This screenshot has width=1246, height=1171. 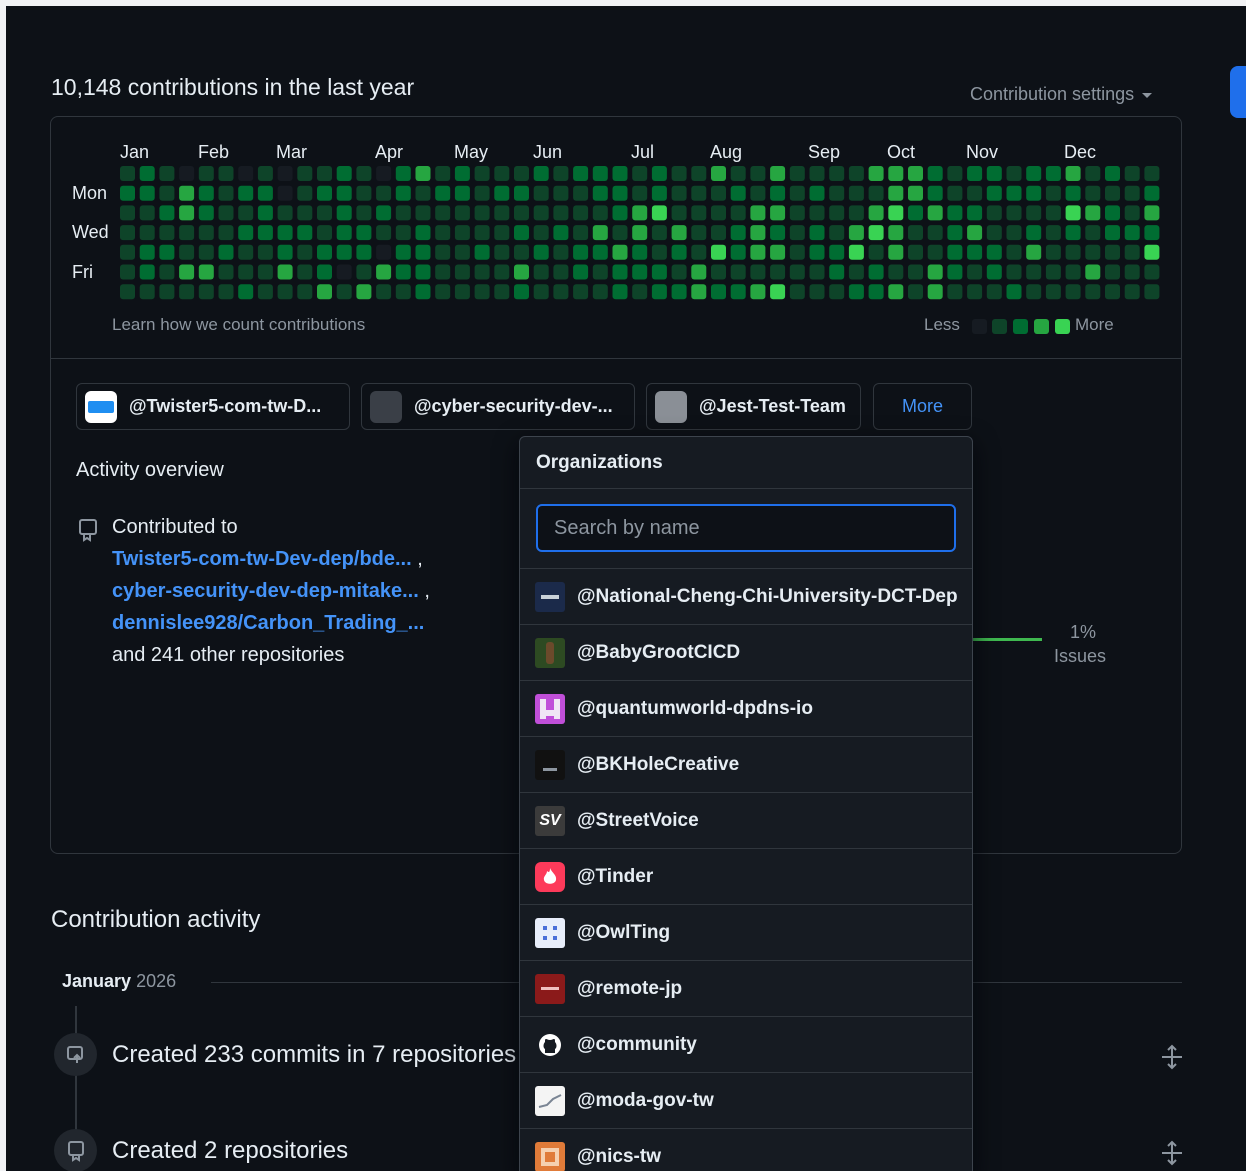 What do you see at coordinates (746, 597) in the screenshot?
I see `org-item-national-cheng-chi: @National-Cheng-Chi-University-DCT-Dep` at bounding box center [746, 597].